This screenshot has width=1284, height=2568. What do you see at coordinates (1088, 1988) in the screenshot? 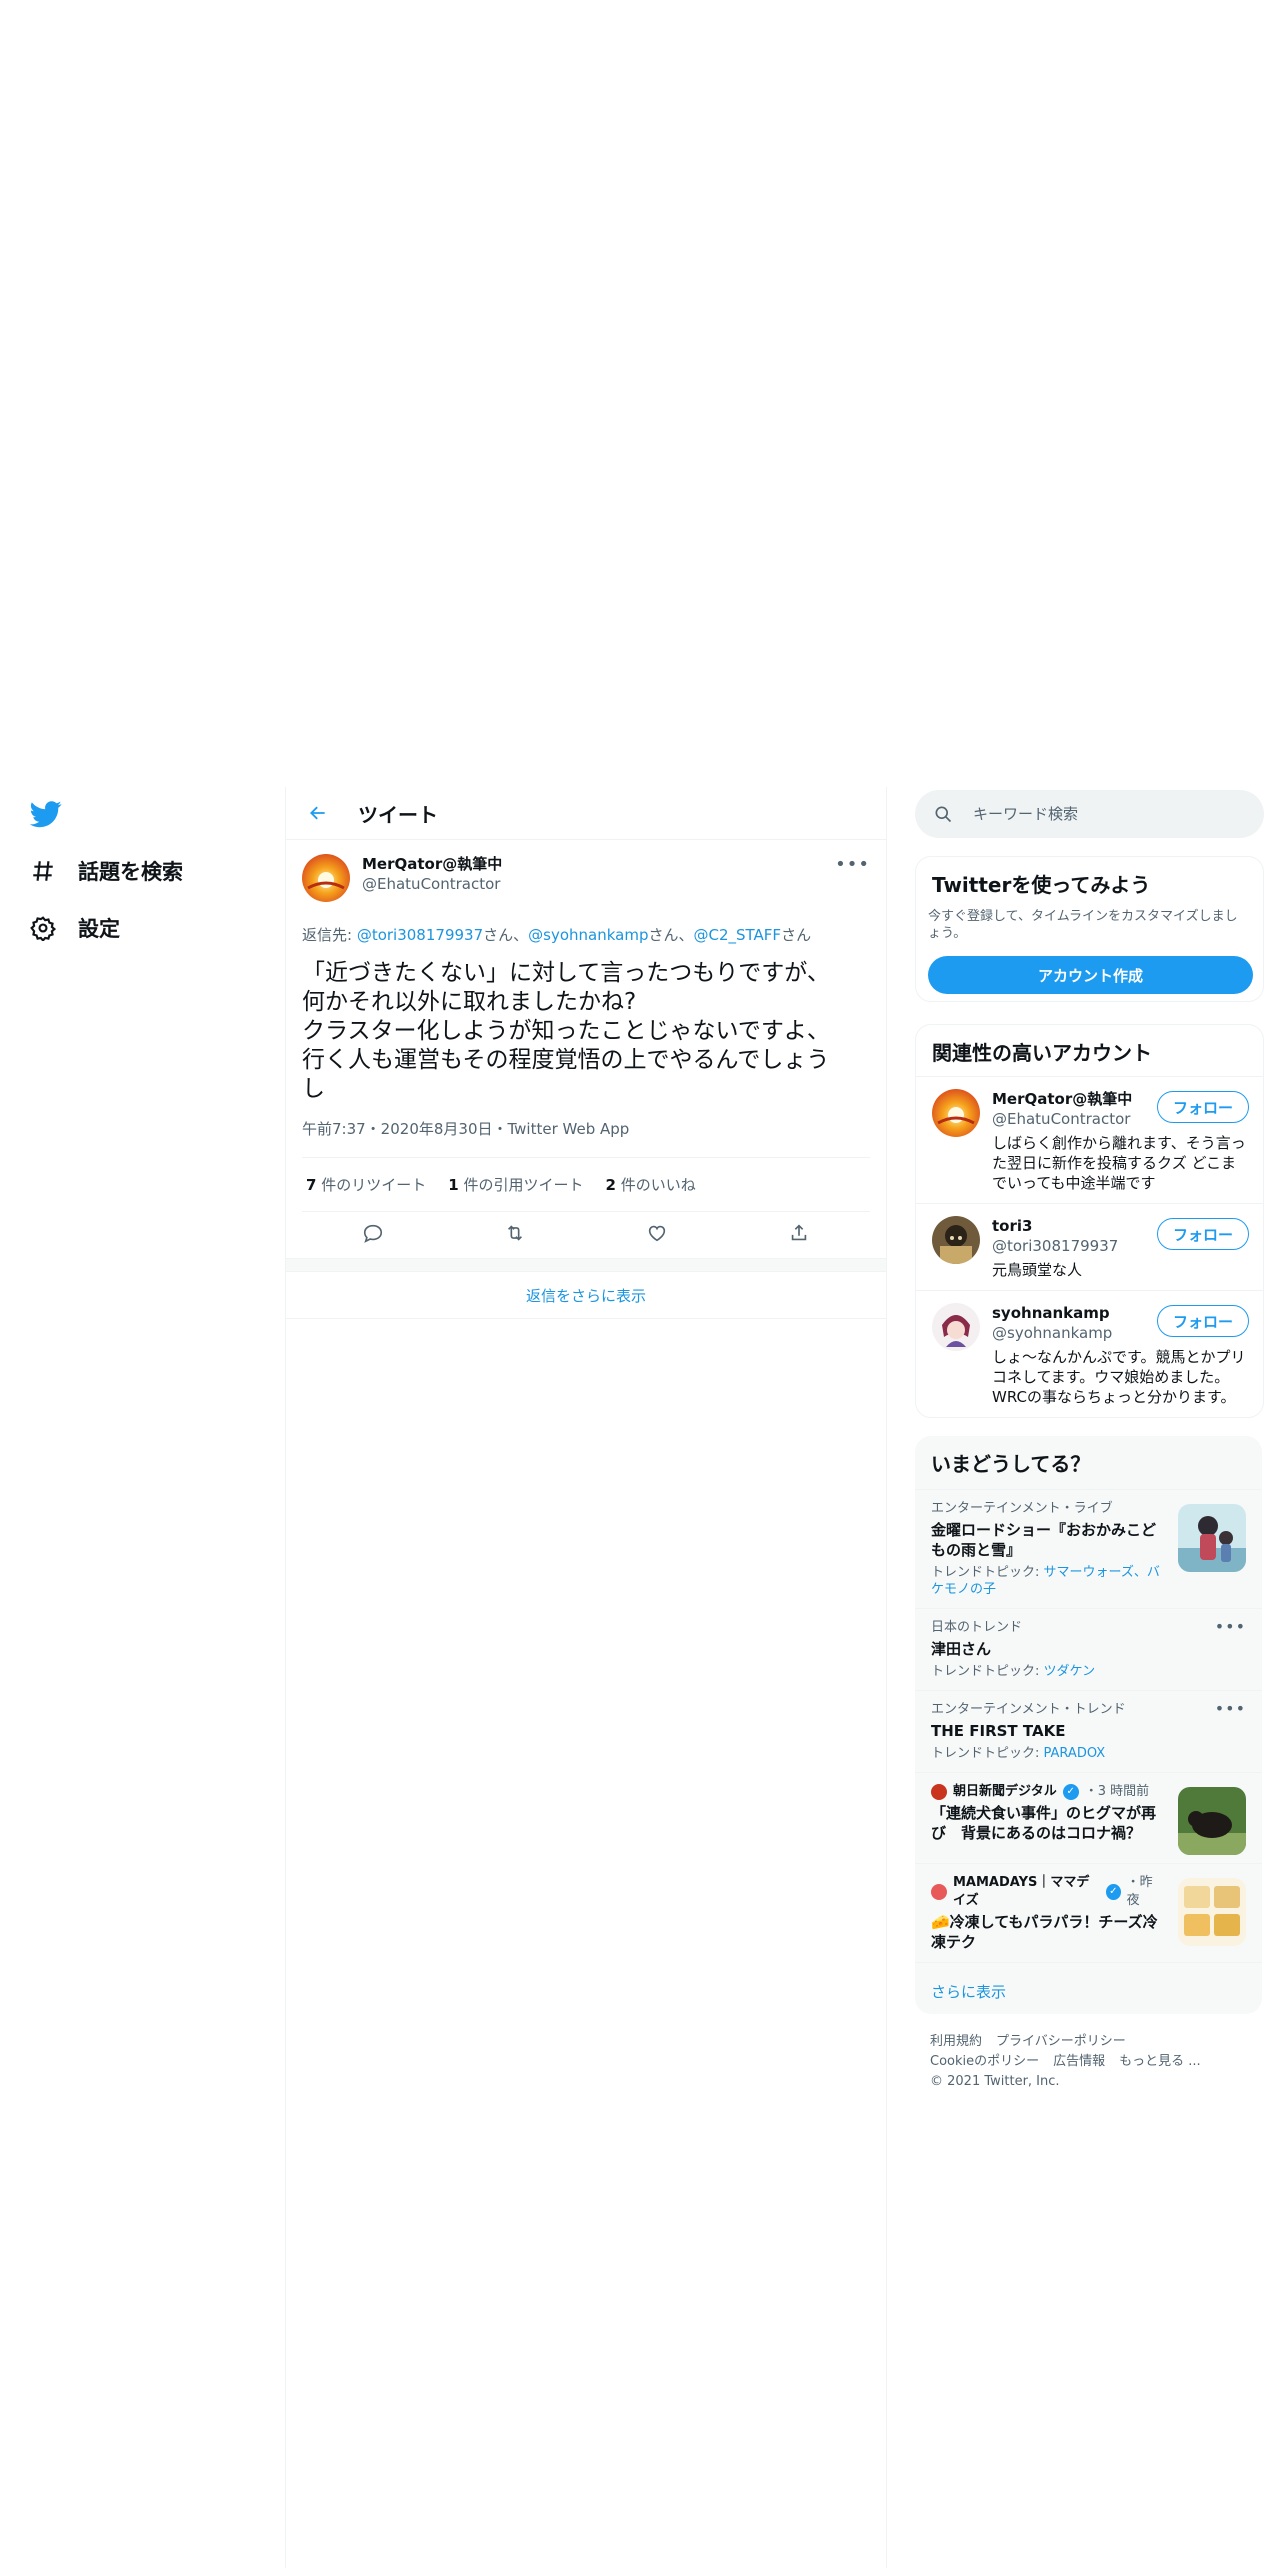
I see `show-more-trends-link: さらに表示` at bounding box center [1088, 1988].